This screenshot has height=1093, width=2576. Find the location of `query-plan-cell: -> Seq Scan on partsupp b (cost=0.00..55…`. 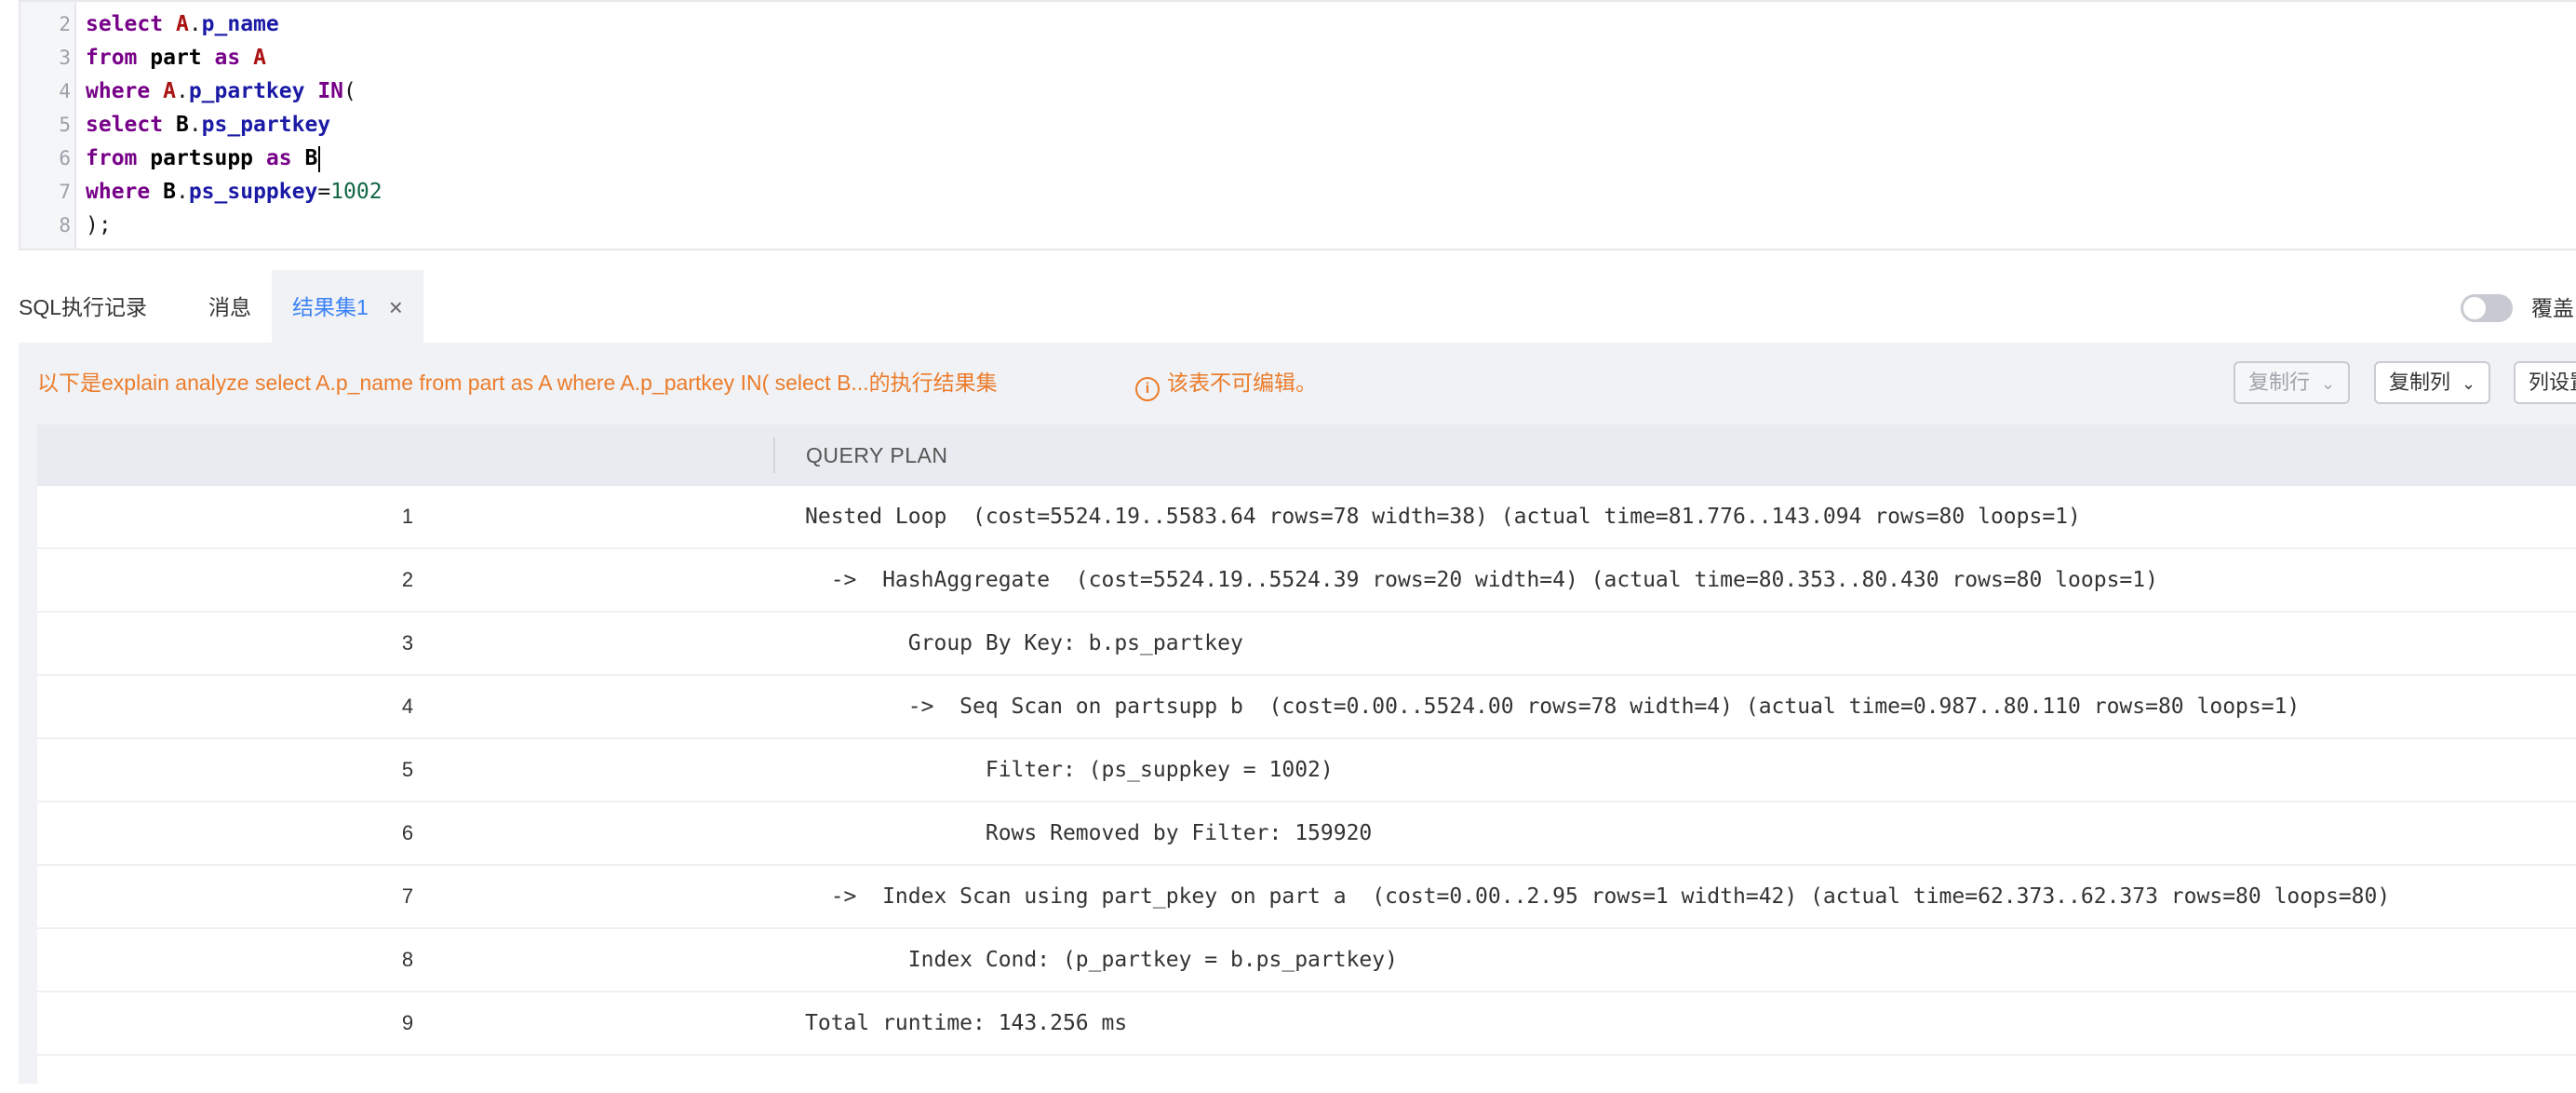

query-plan-cell: -> Seq Scan on partsupp b (cost=0.00..55… is located at coordinates (1553, 706).